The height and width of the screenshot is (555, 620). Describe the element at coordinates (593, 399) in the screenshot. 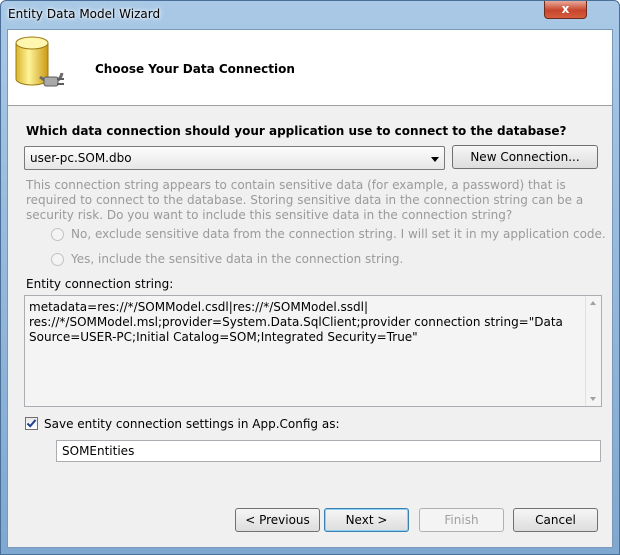

I see `scroll-down-icon` at that location.